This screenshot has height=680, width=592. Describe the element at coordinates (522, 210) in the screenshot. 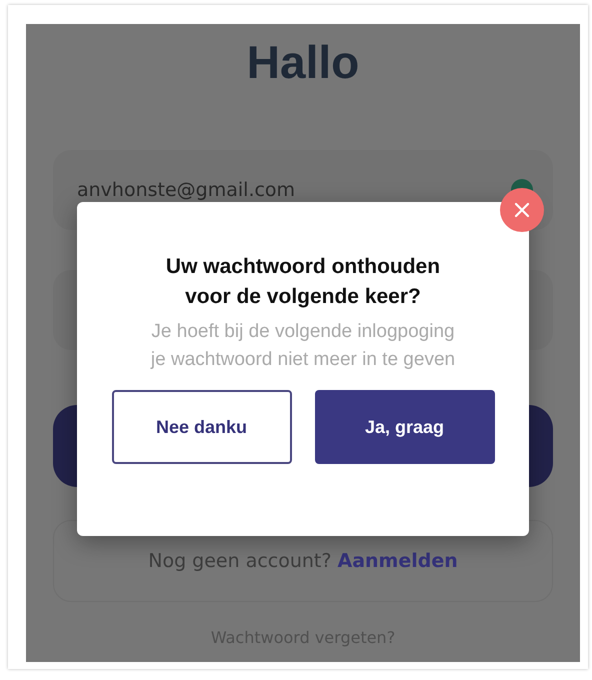

I see `close-icon` at that location.